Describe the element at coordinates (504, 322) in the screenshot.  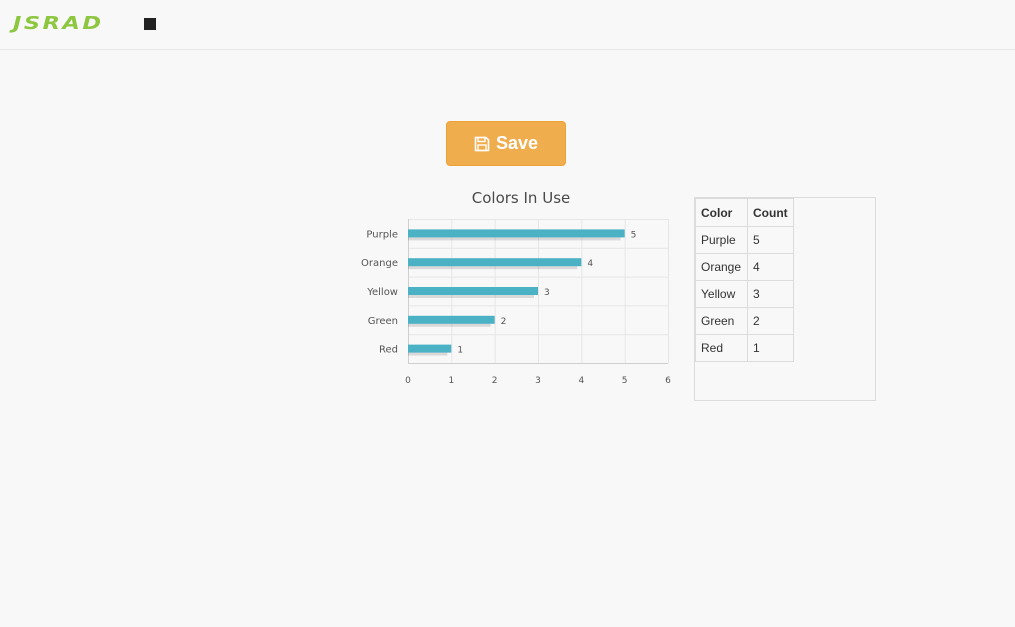
I see `data-label: 2` at that location.